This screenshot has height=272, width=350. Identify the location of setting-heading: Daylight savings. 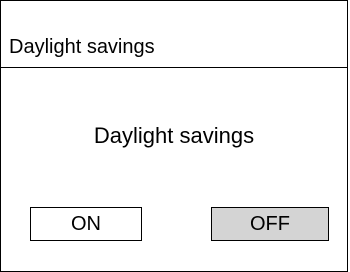
(174, 135).